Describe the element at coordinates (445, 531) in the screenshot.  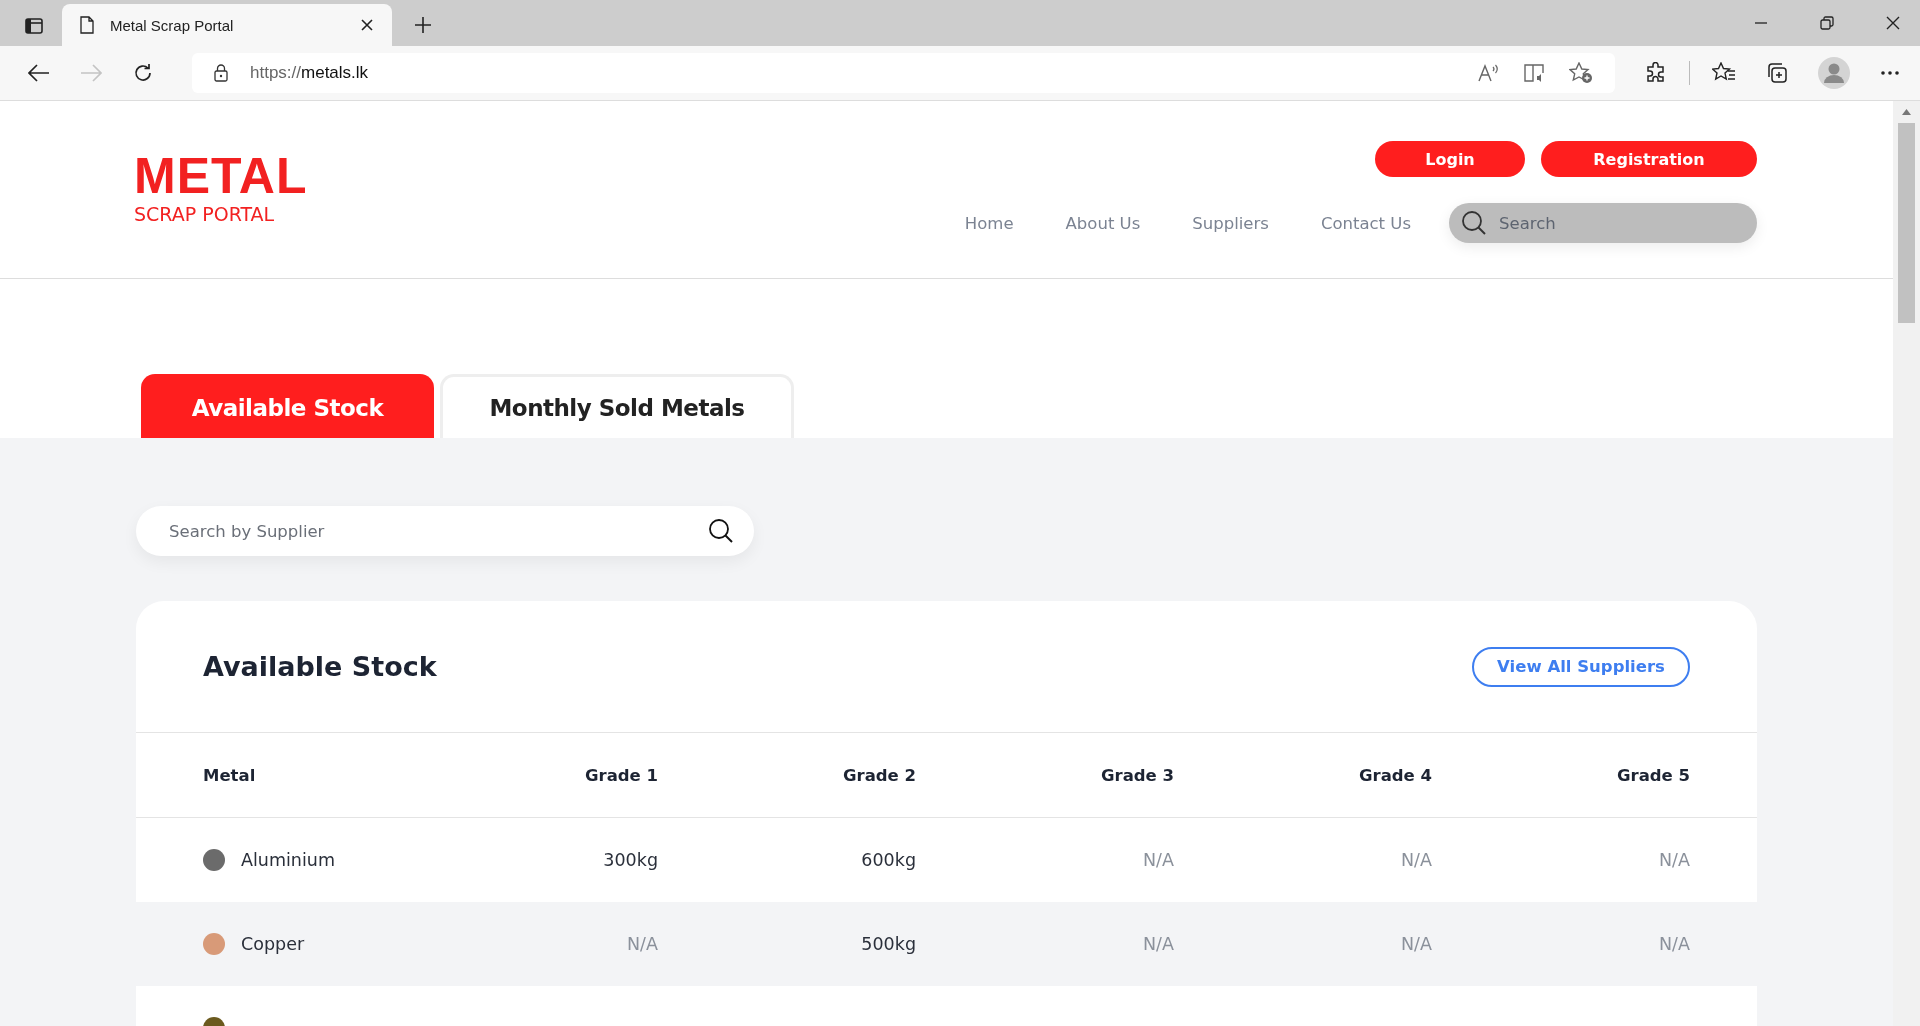
I see `supplier-search-field: Search by Supplier` at that location.